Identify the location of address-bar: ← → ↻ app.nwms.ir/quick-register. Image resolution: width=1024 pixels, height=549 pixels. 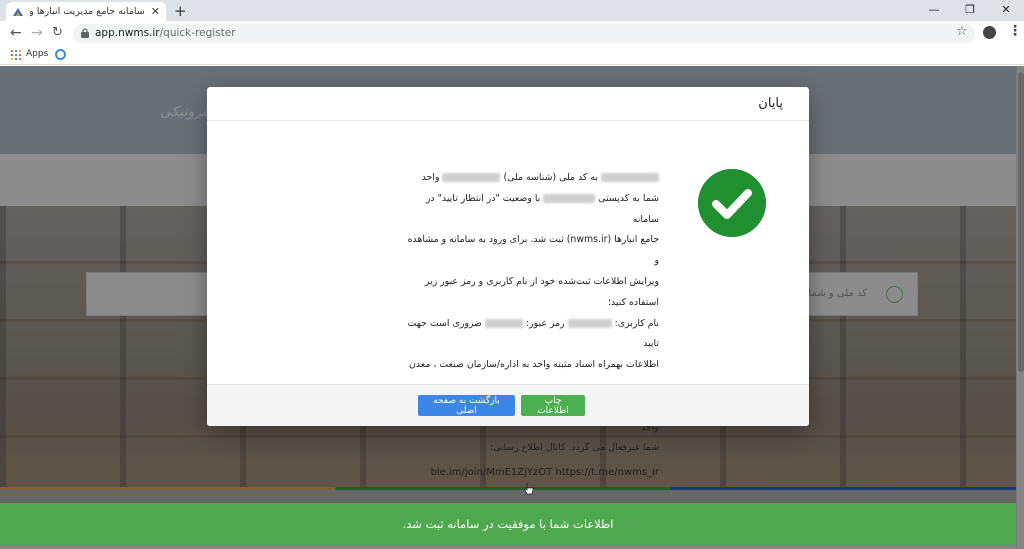
(512, 33).